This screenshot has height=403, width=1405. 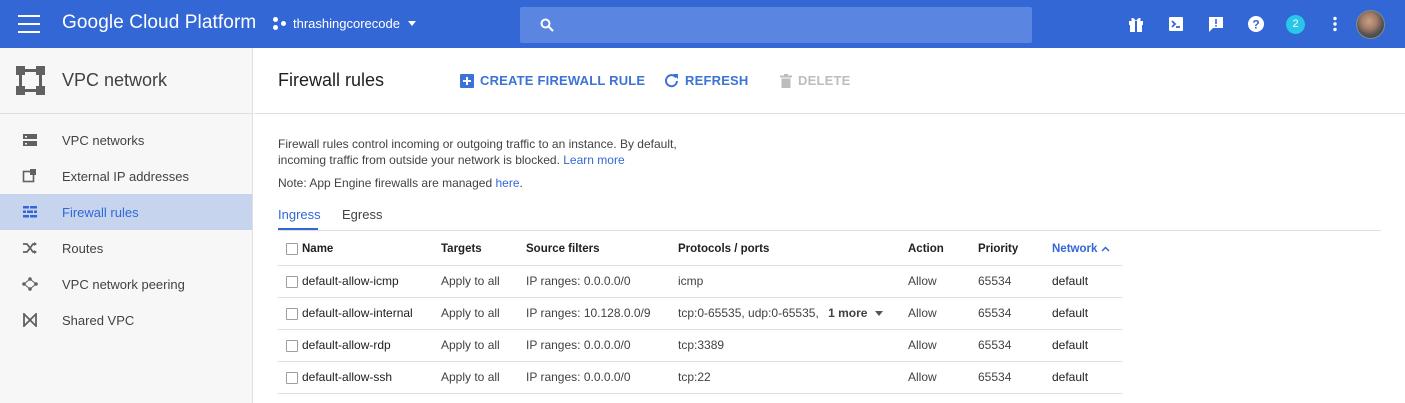 What do you see at coordinates (776, 25) in the screenshot?
I see `search-input` at bounding box center [776, 25].